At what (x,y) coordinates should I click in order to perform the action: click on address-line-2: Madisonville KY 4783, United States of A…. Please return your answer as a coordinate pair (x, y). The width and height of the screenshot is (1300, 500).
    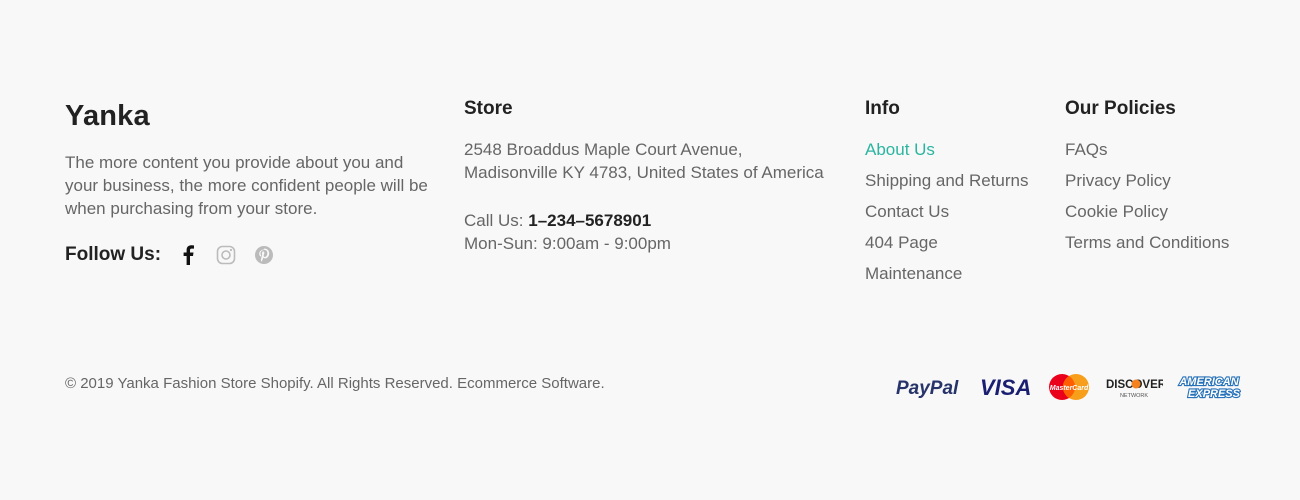
    Looking at the image, I should click on (644, 172).